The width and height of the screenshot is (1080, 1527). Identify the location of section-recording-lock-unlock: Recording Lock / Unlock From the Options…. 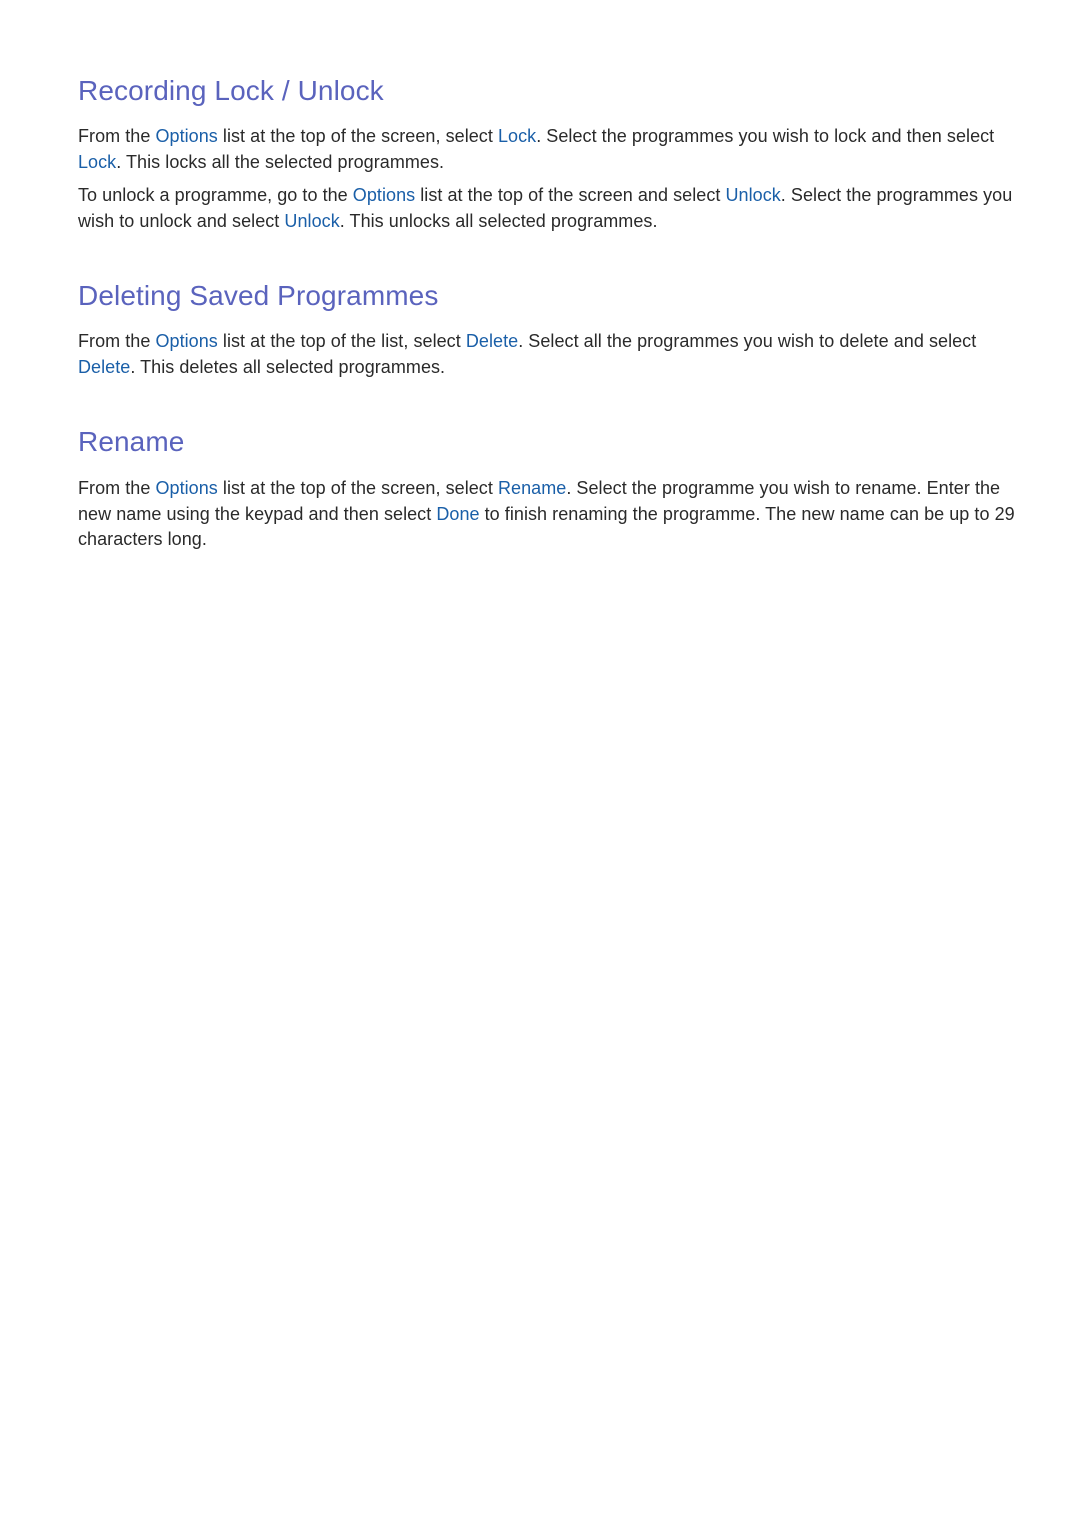
(548, 154).